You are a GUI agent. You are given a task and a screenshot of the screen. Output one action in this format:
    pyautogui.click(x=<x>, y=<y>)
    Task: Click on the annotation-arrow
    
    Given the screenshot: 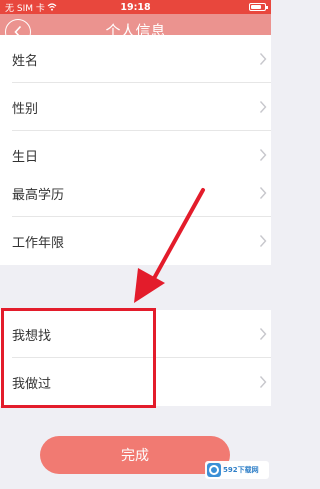 What is the action you would take?
    pyautogui.click(x=169, y=245)
    